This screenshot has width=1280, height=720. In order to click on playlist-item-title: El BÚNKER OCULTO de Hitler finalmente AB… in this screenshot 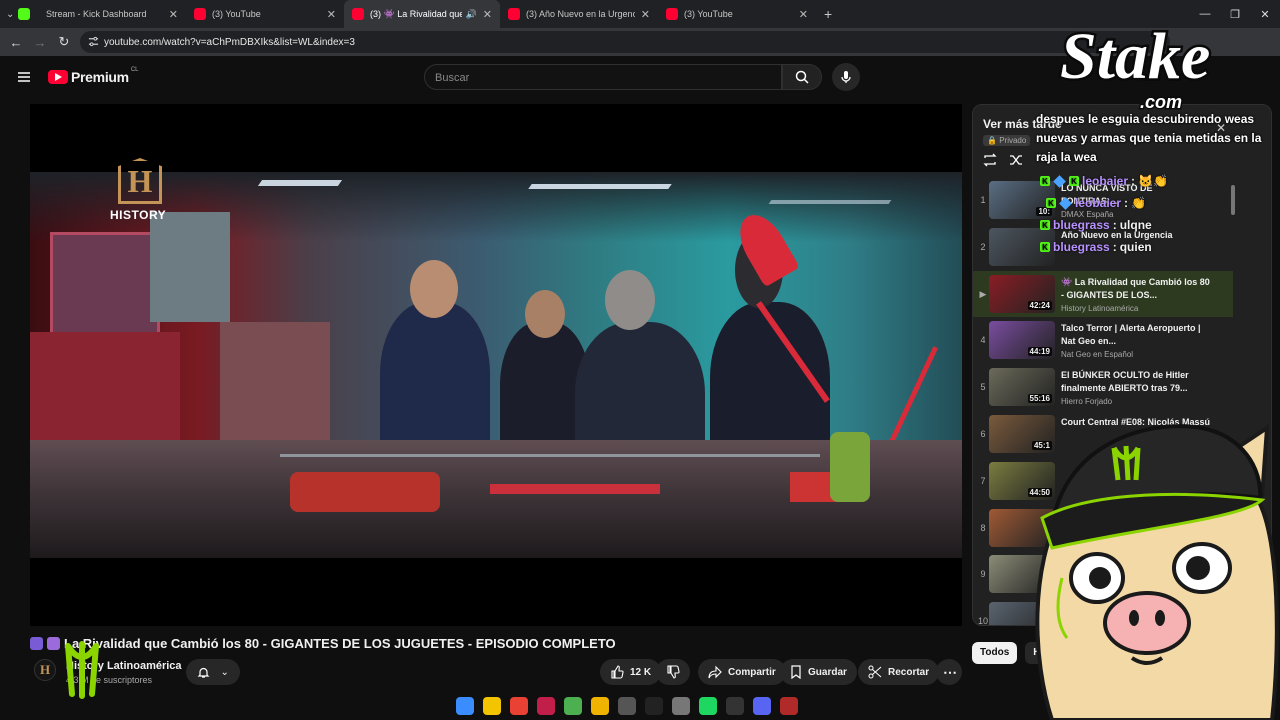, I will do `click(1136, 382)`.